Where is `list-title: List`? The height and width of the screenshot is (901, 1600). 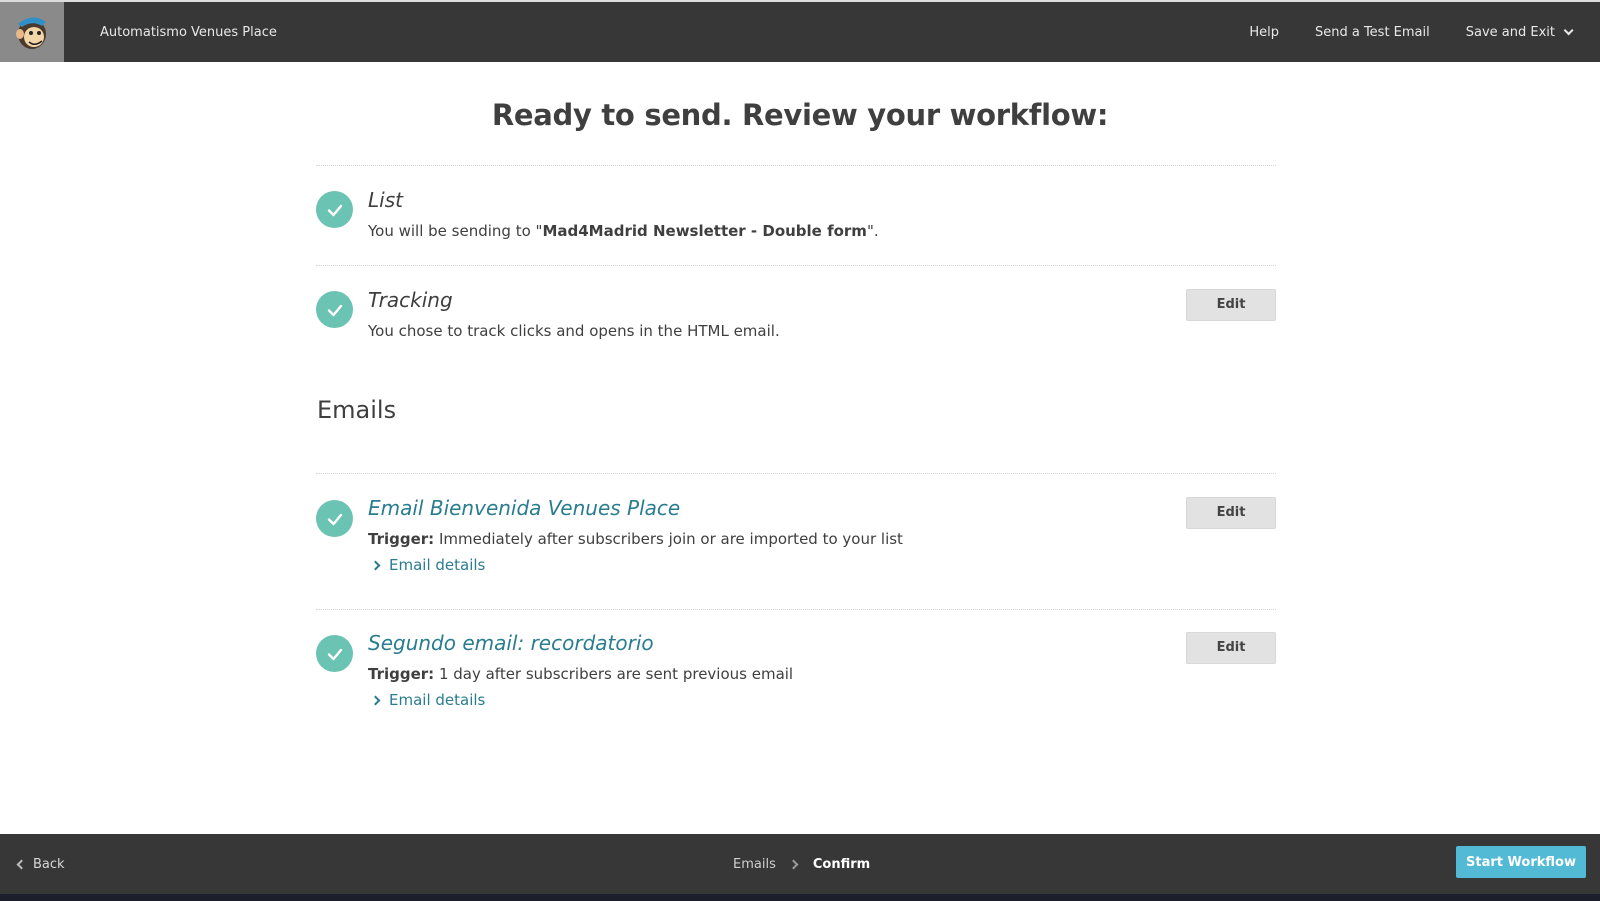 list-title: List is located at coordinates (385, 200).